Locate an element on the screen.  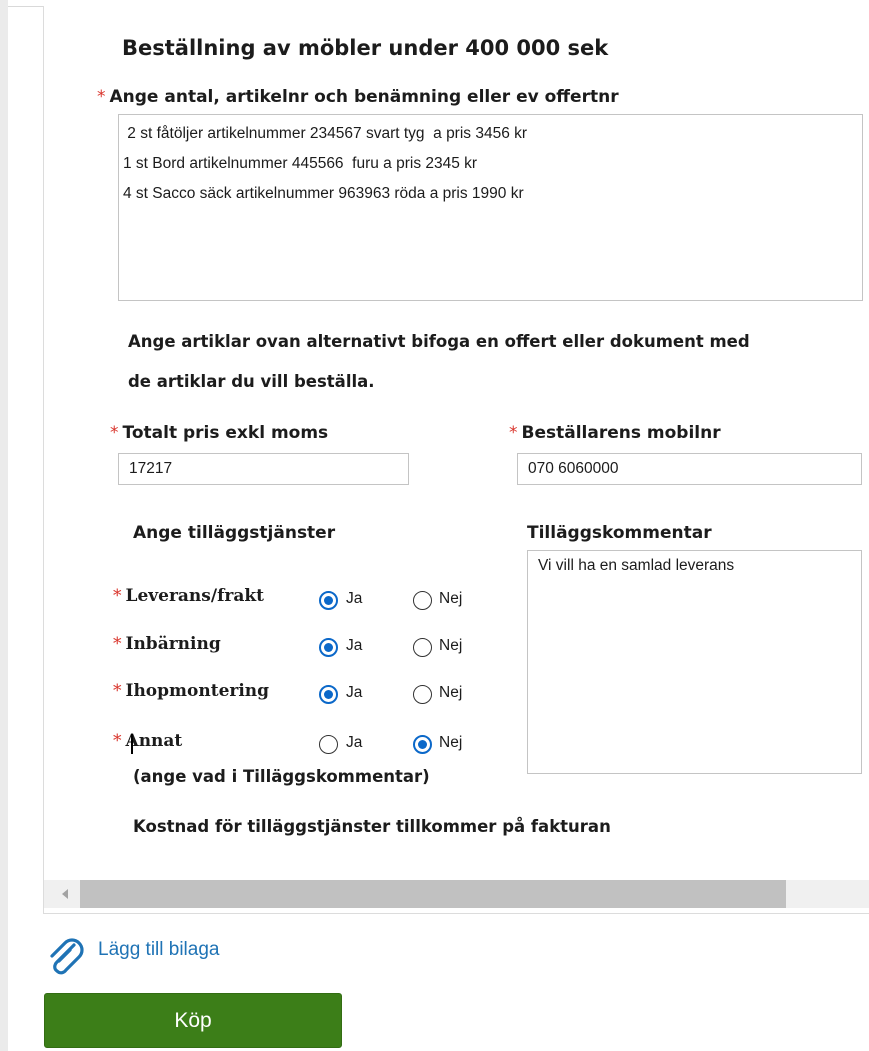
carry-in-yes-radio is located at coordinates (328, 647).